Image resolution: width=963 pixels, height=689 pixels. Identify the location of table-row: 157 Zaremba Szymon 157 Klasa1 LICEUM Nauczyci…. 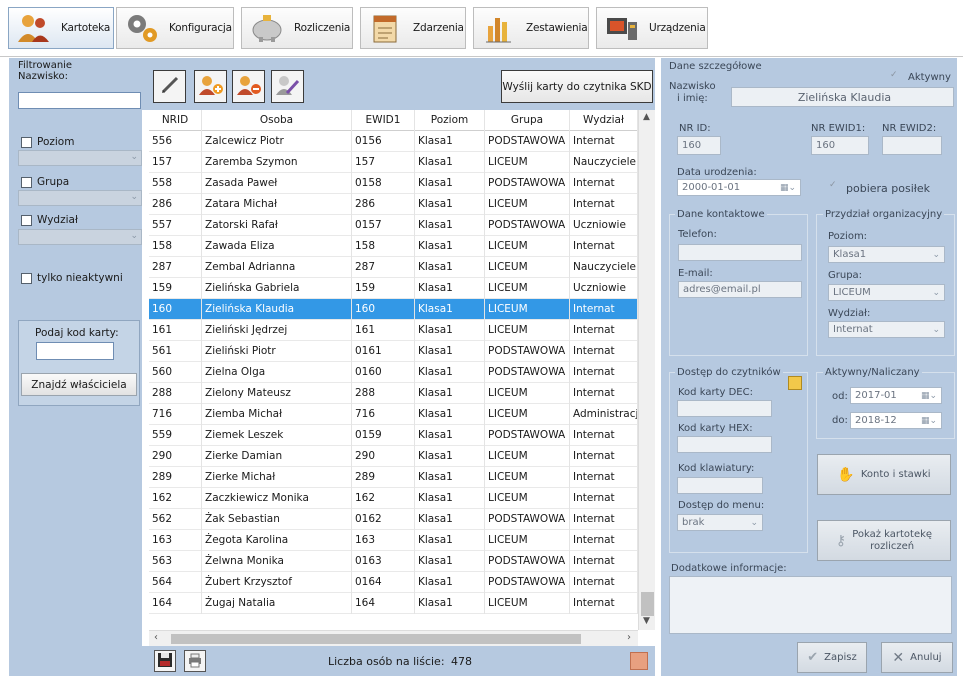
(393, 162).